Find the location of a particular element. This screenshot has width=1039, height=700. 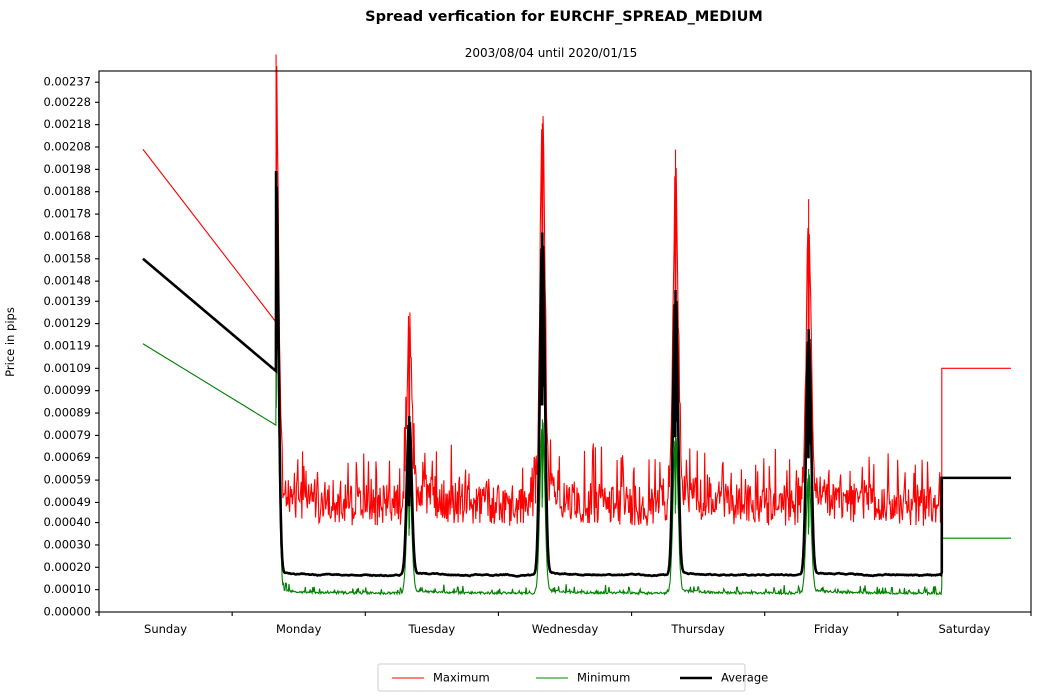

y-tick-label: 0.00119 is located at coordinates (67, 345).